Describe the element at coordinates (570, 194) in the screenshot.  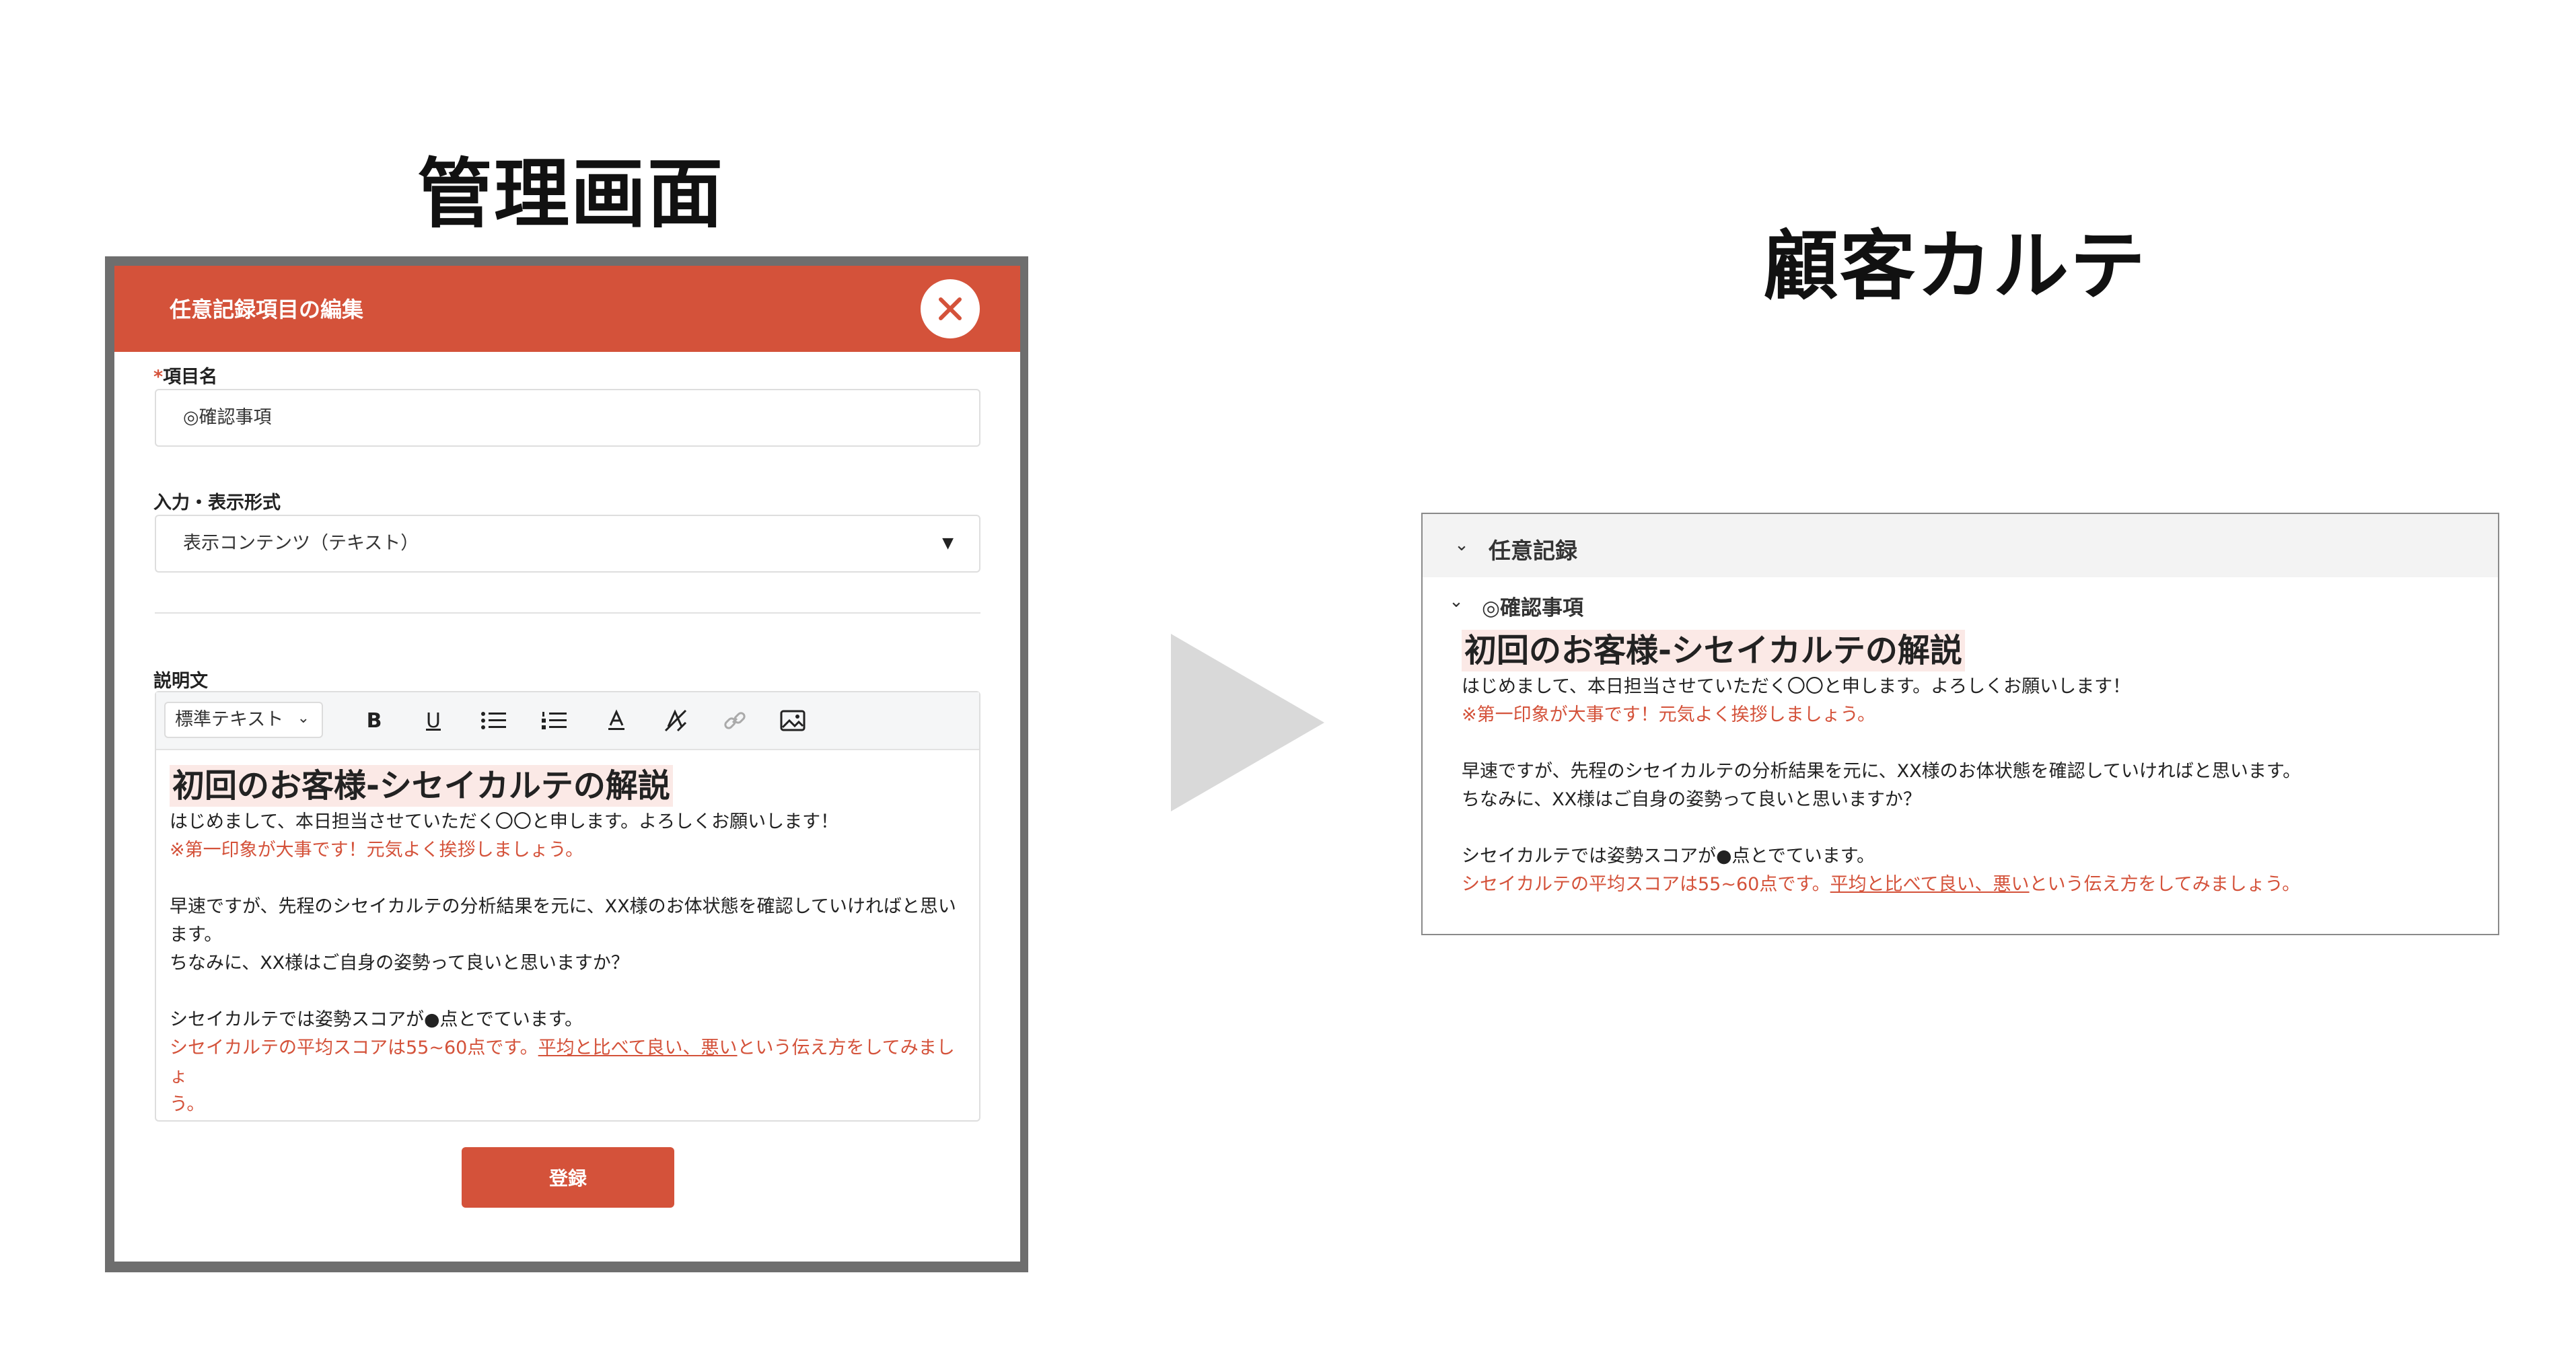
I see `admin-screen-heading: 管理画面` at that location.